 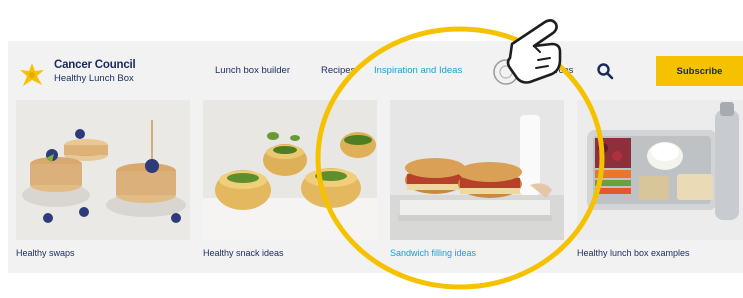 I want to click on nav-resources: Resources, so click(x=550, y=70).